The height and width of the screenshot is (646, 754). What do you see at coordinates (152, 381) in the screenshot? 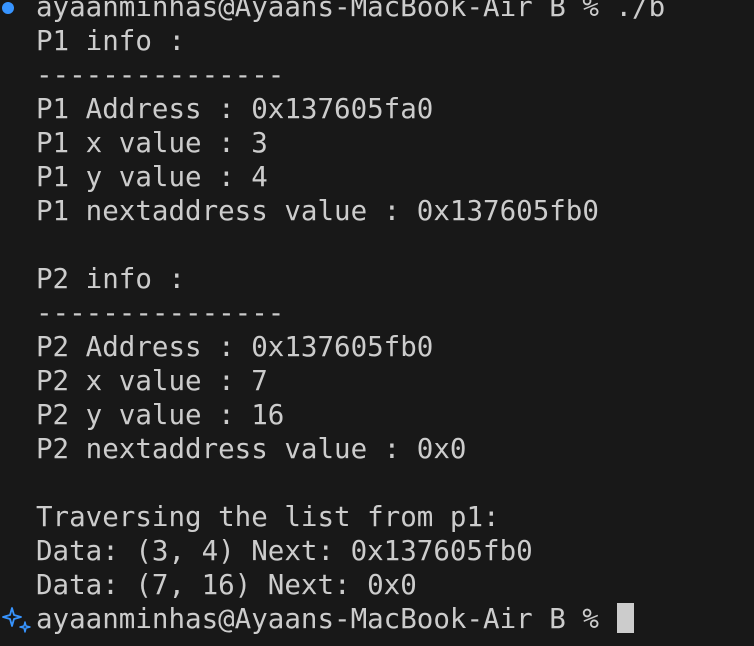
I see `output-line: P2 x value : 7` at bounding box center [152, 381].